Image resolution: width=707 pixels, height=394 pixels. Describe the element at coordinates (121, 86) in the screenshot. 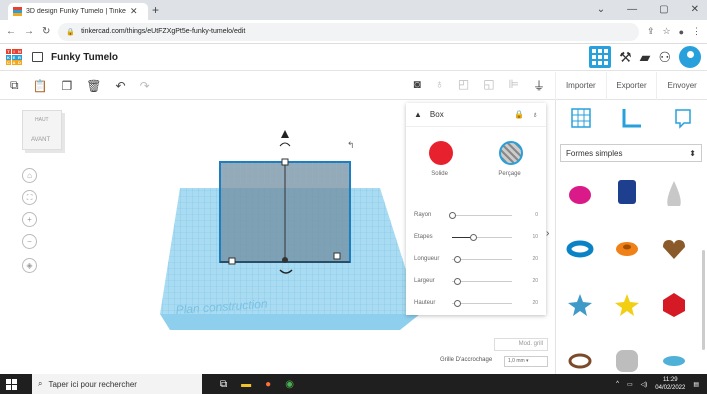

I see `undo-icon: ↶` at that location.